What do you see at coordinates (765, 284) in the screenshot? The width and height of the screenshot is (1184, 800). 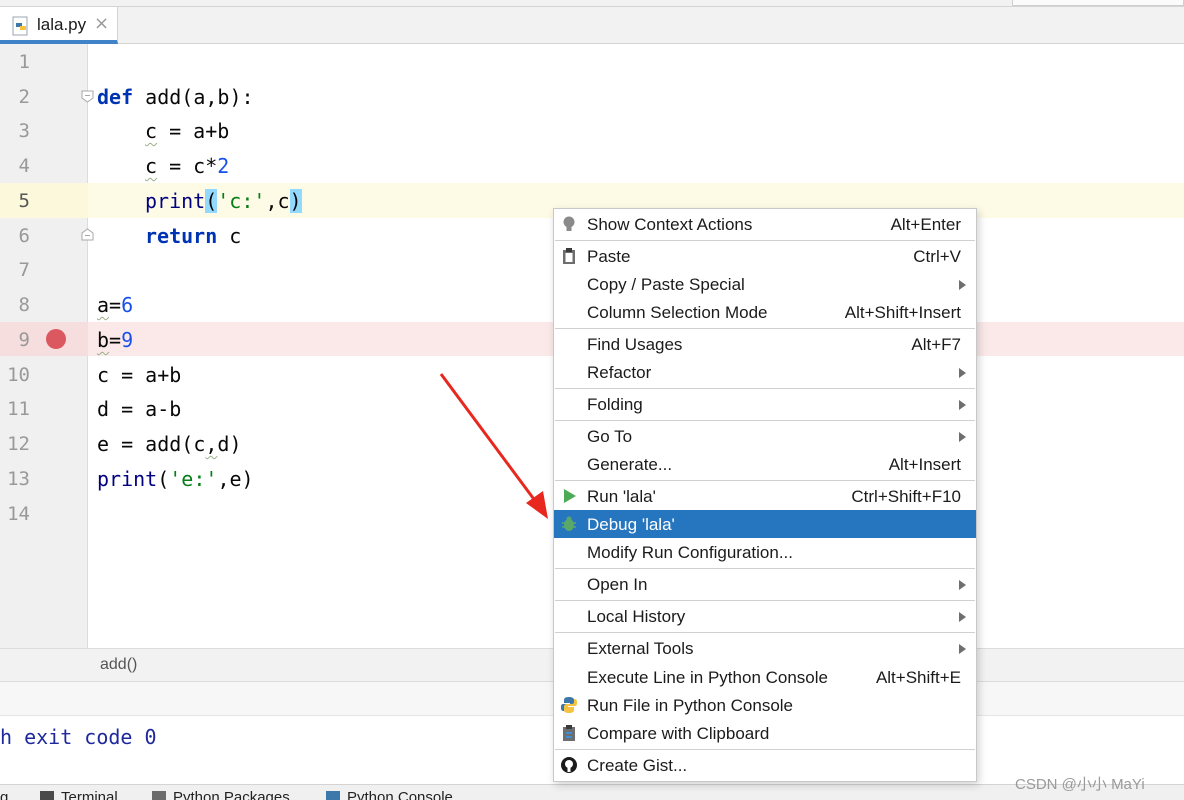 I see `menu-item-copy-paste-special: Copy / Paste Special` at bounding box center [765, 284].